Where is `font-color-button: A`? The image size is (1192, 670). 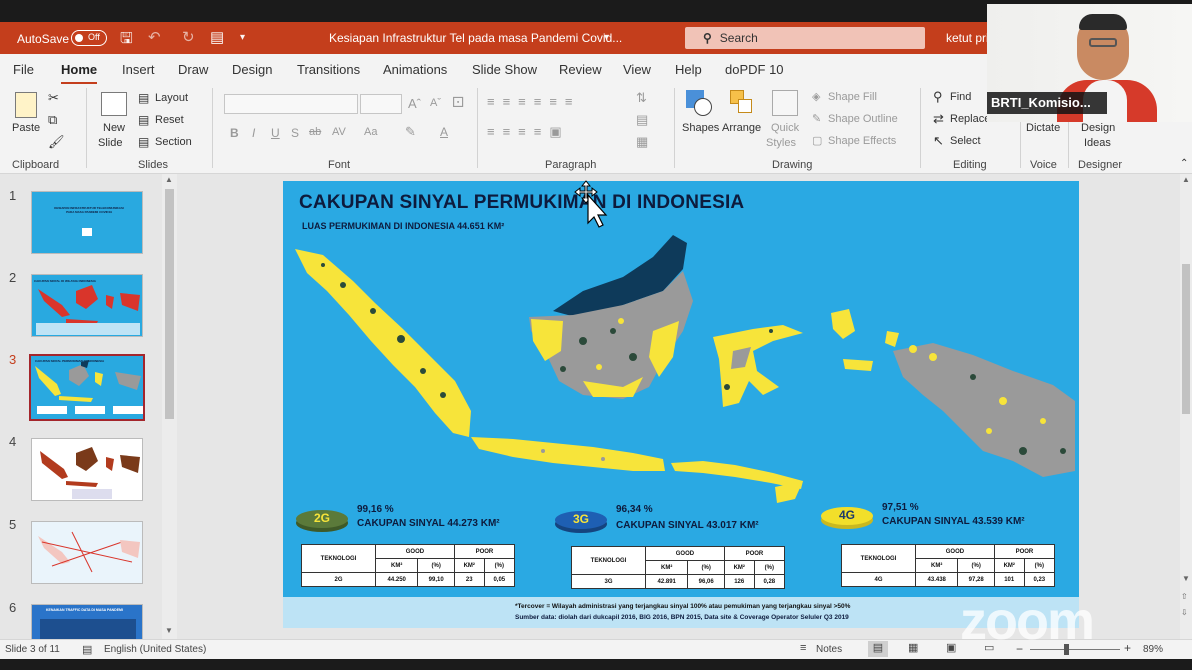 font-color-button: A is located at coordinates (444, 132).